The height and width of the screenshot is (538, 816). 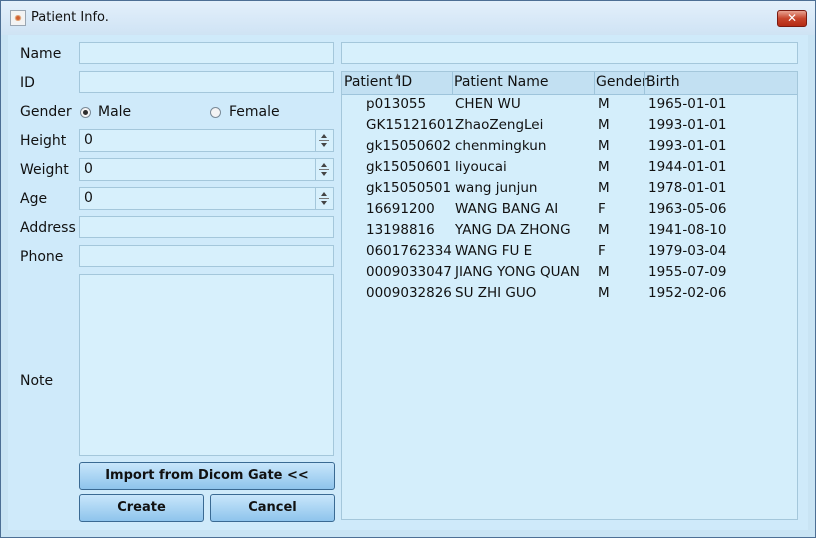 I want to click on cell-patient-name: chenmingkun, so click(x=501, y=146).